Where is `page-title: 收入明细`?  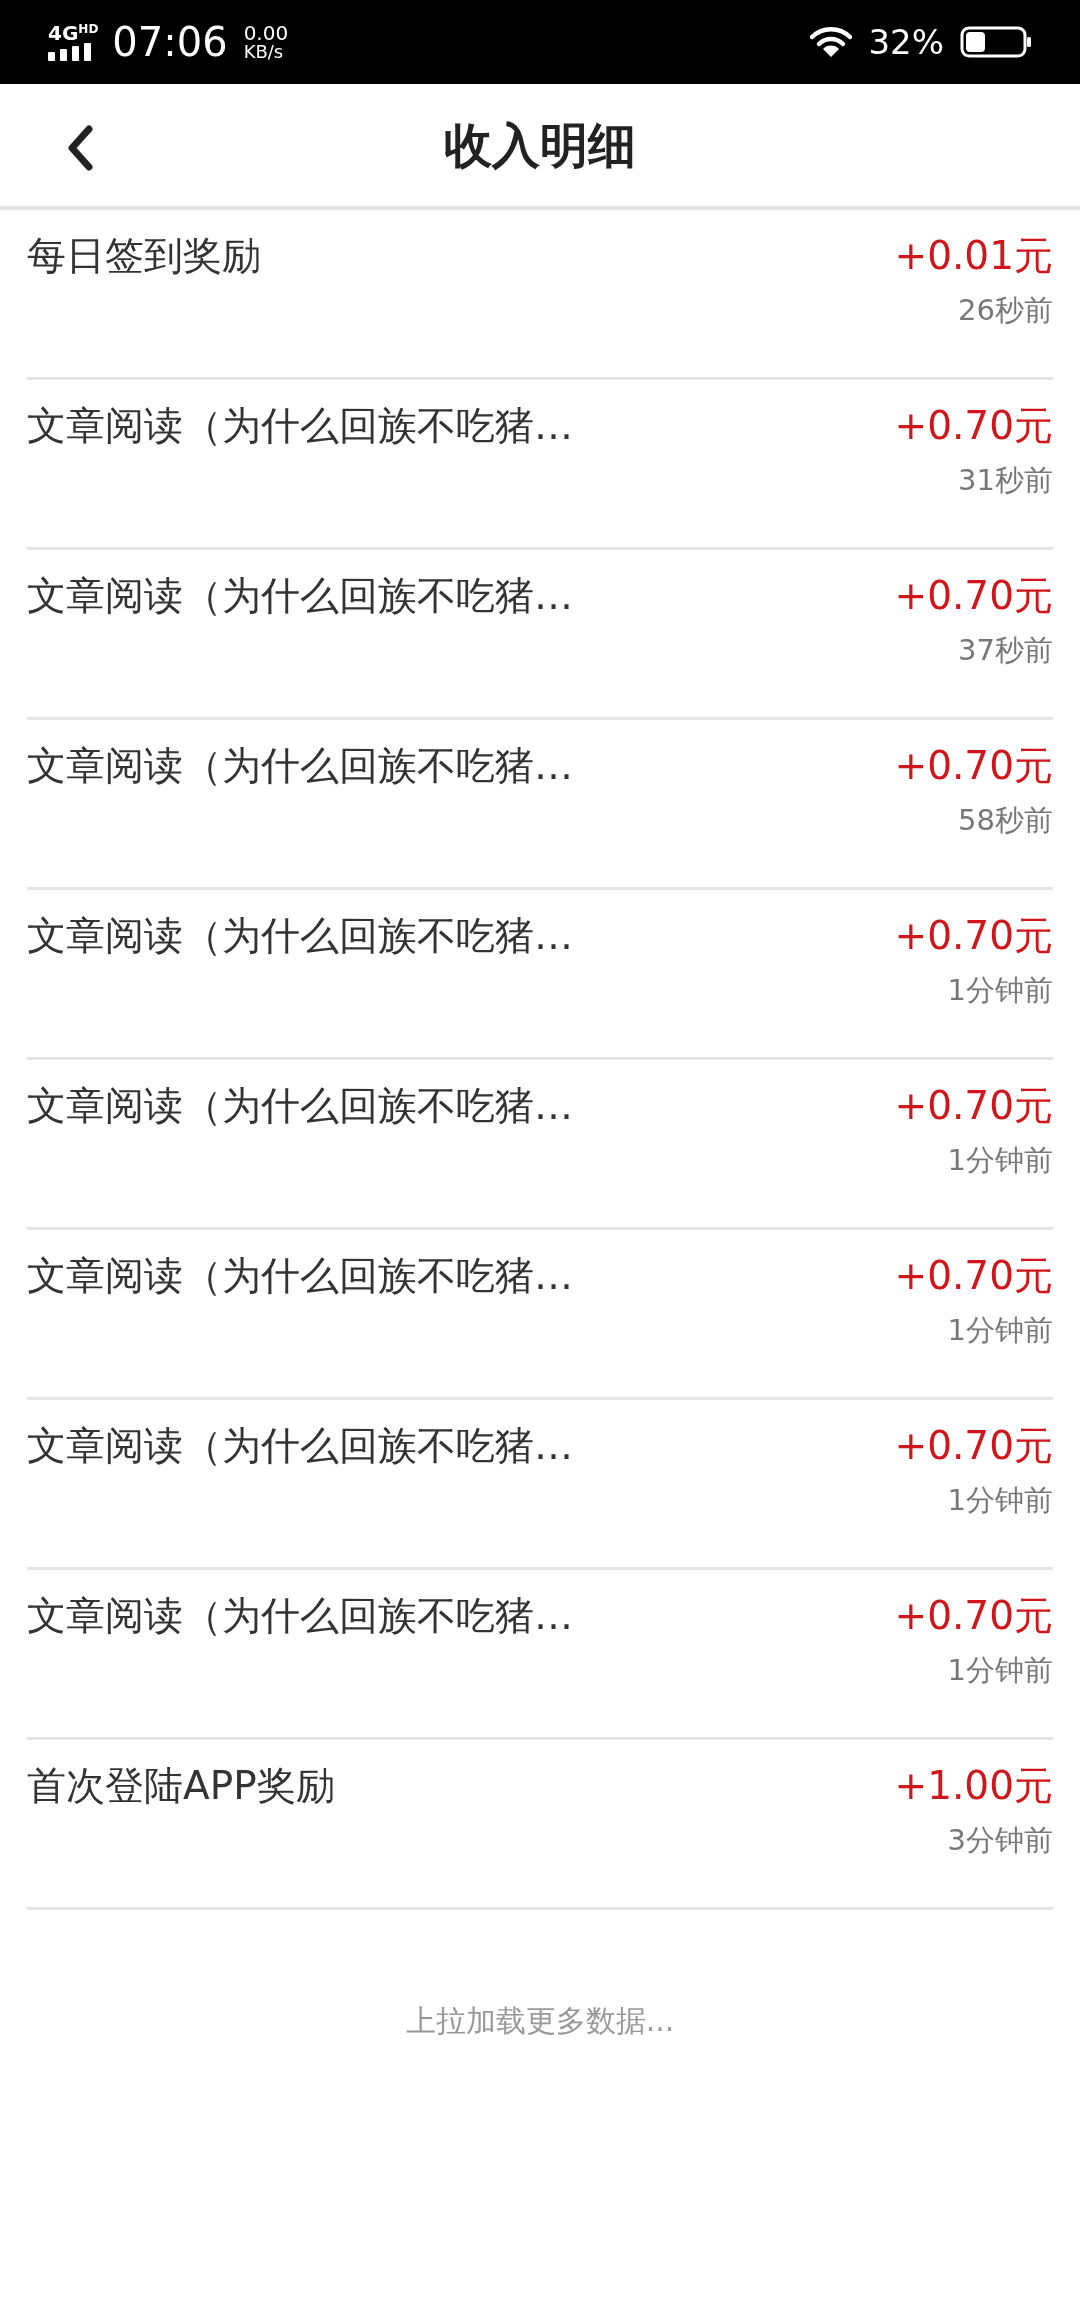
page-title: 收入明细 is located at coordinates (540, 145).